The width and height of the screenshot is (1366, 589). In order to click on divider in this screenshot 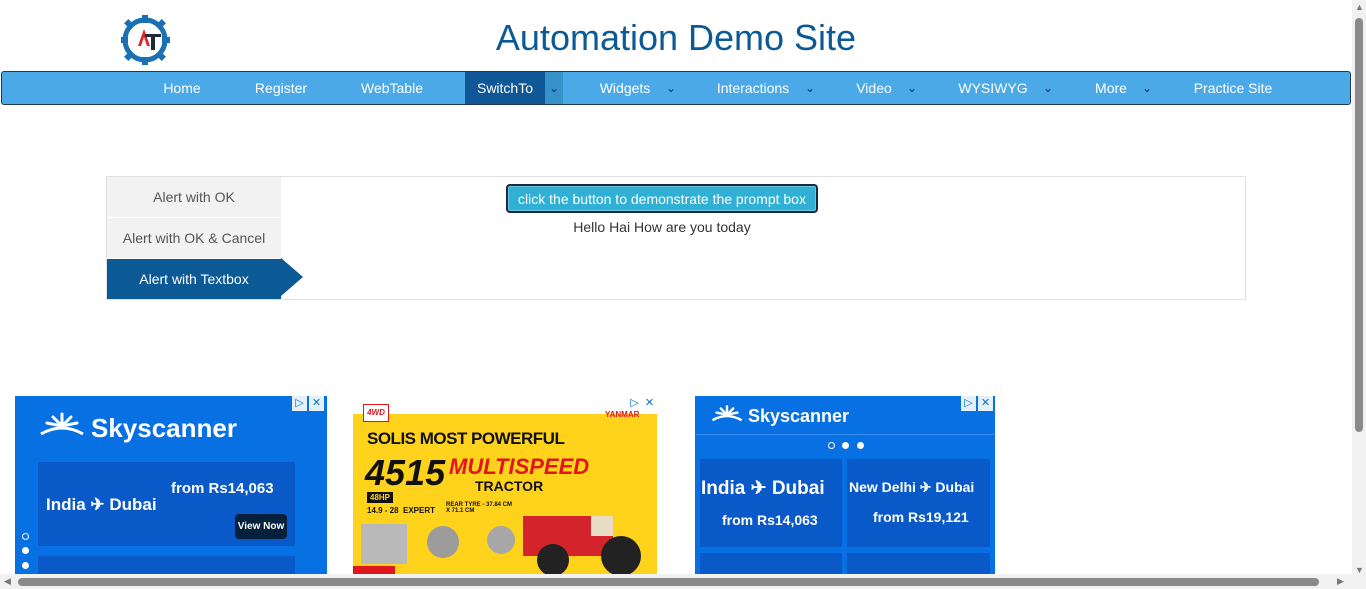, I will do `click(845, 434)`.